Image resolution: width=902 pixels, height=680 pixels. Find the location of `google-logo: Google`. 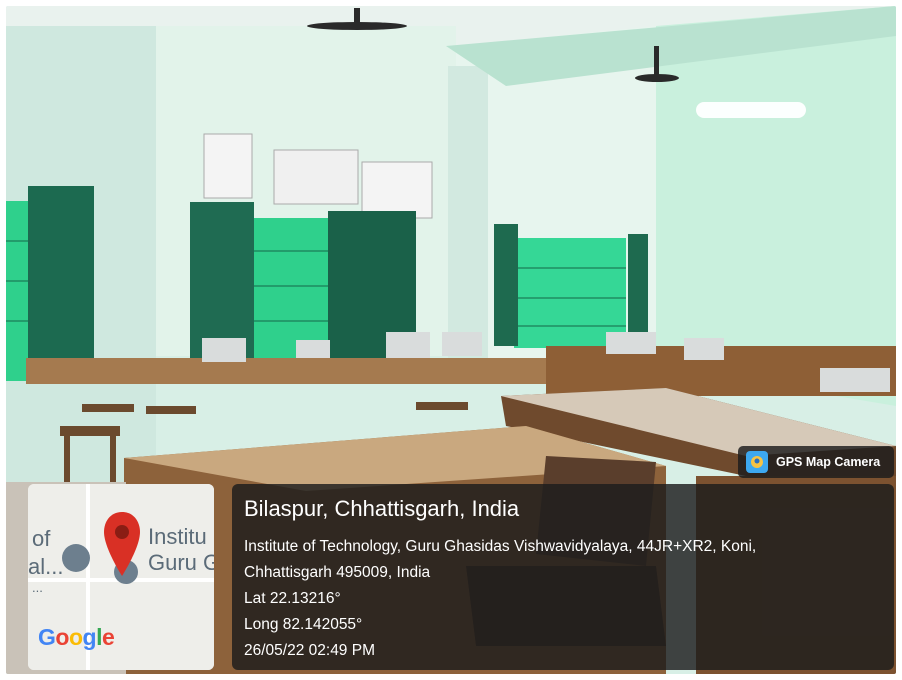

google-logo: Google is located at coordinates (76, 637).